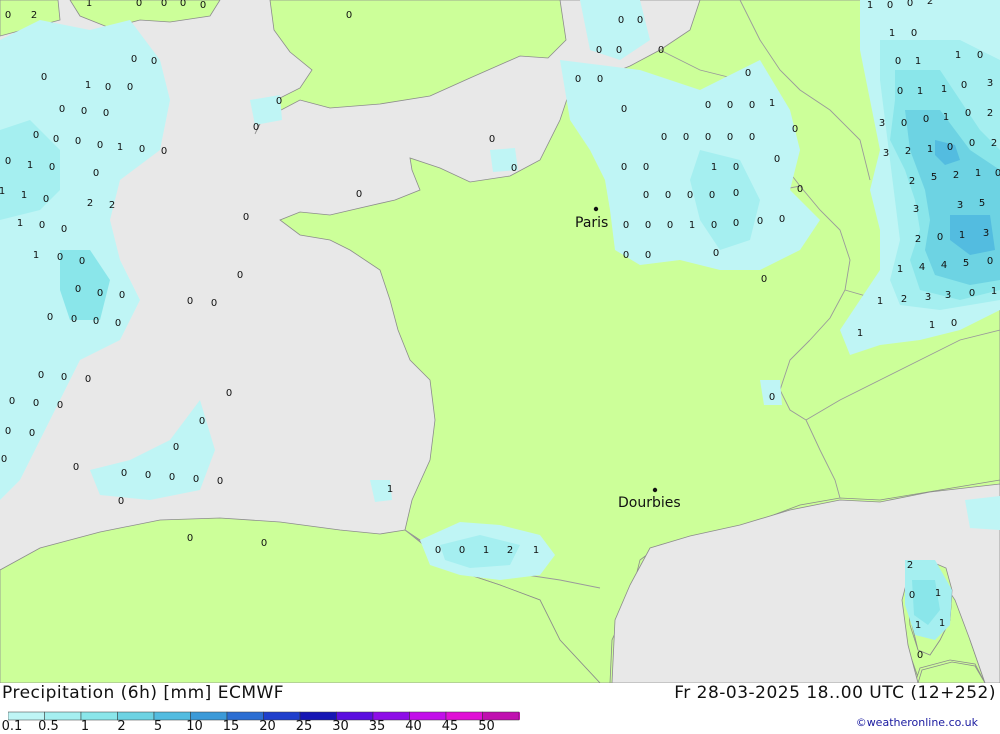 The height and width of the screenshot is (734, 1000). I want to click on legend-tick-label: 50, so click(486, 726).